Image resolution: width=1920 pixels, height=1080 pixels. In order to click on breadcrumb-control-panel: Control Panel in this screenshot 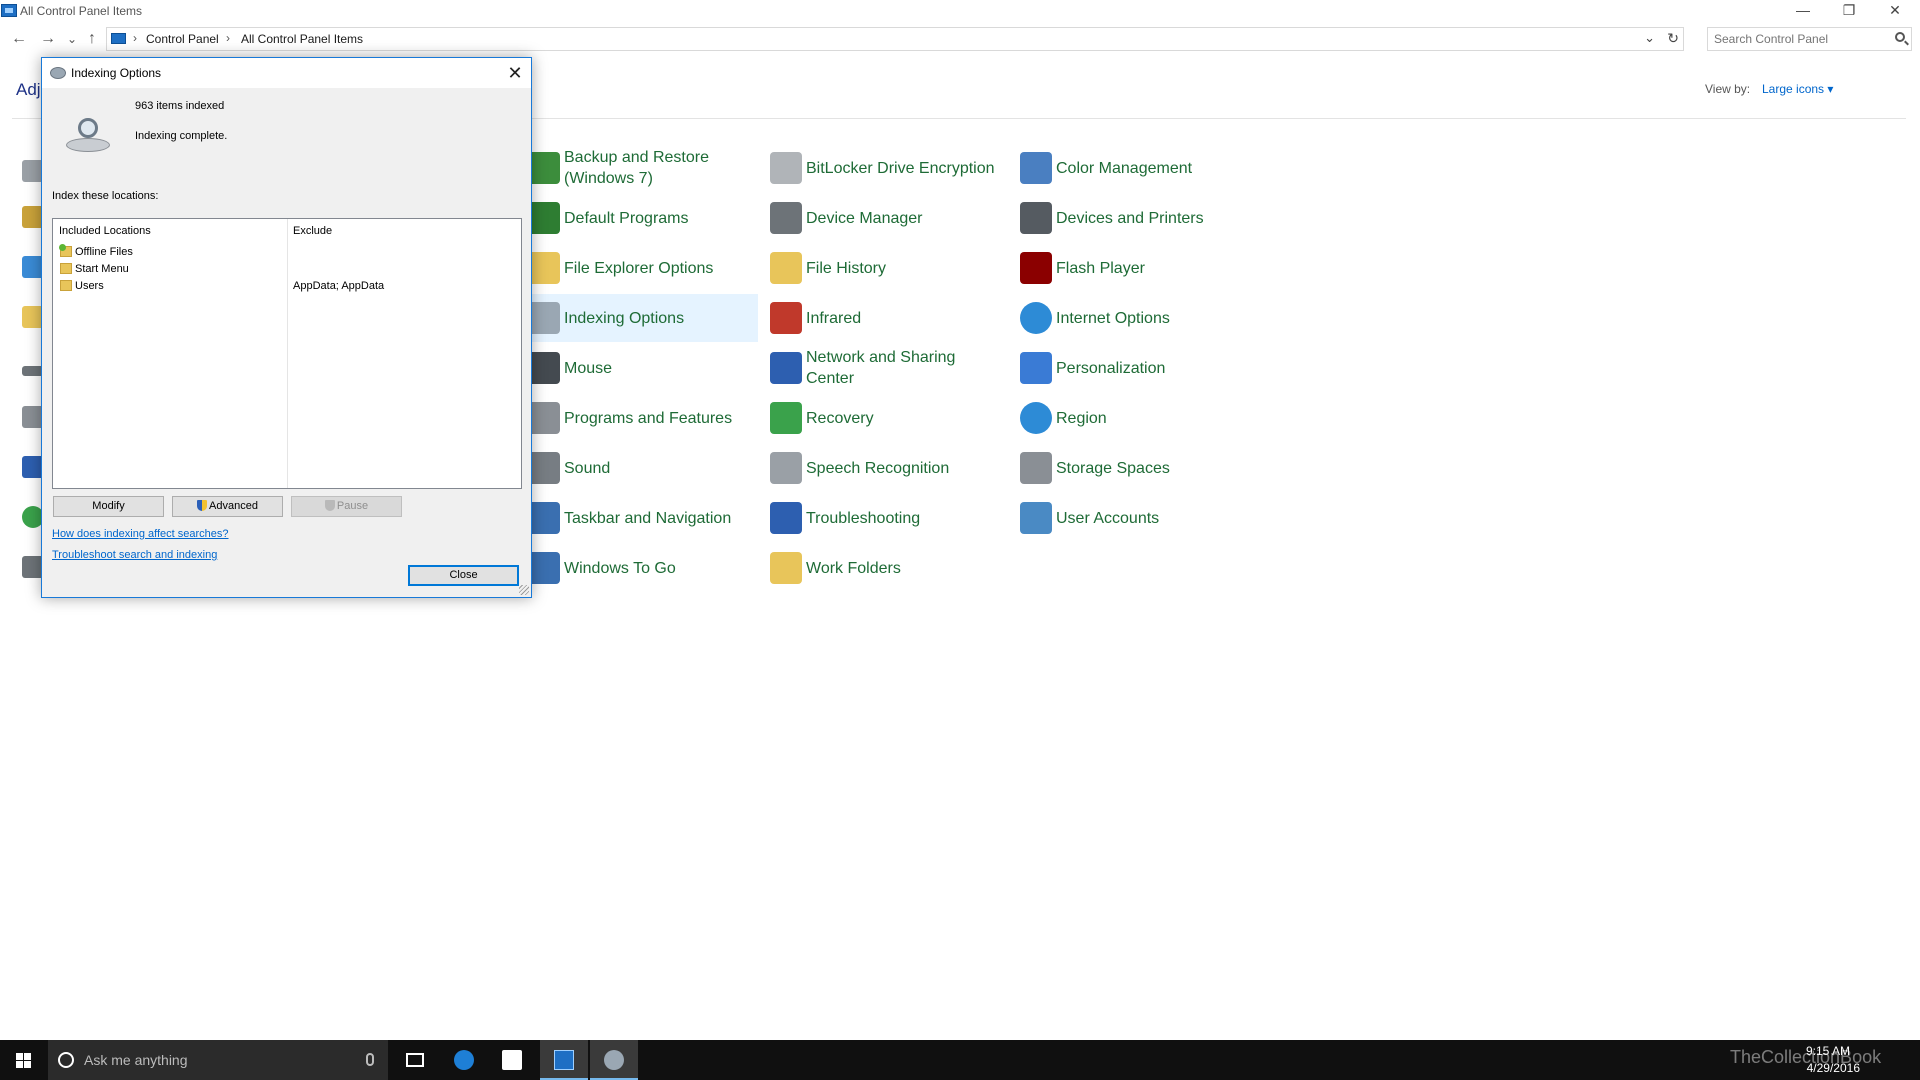, I will do `click(182, 39)`.